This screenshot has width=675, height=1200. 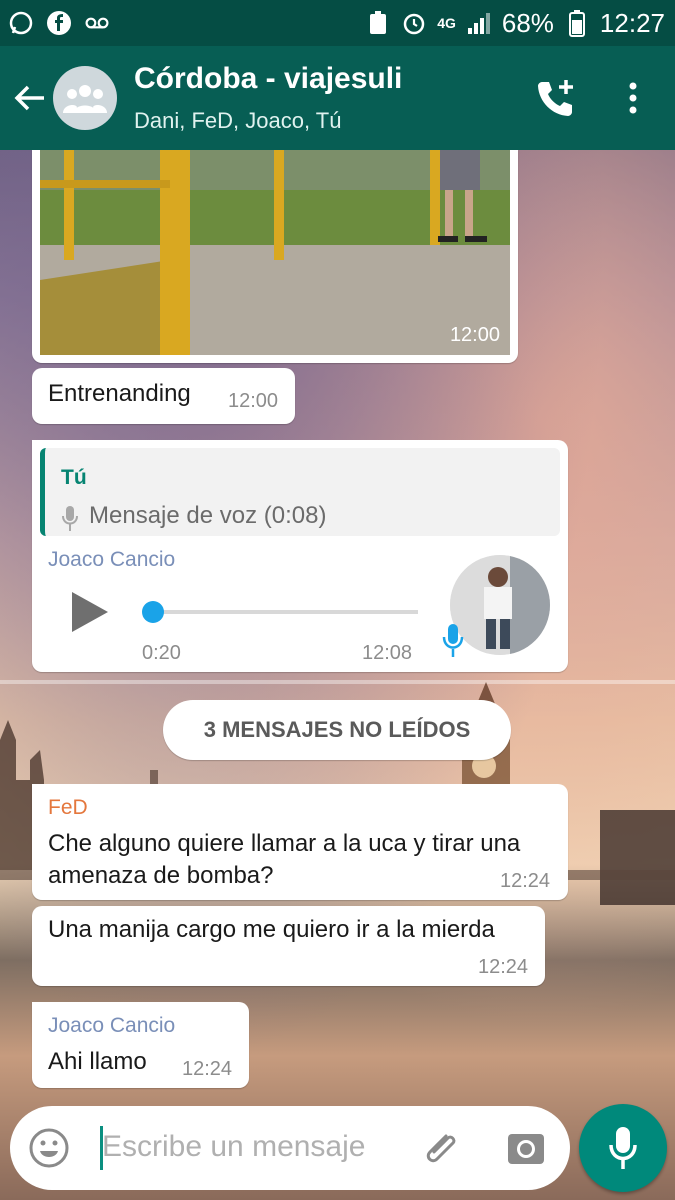 I want to click on chat-header: Córdoba - viajesuli Dani, FeD, Joaco, Tú, so click(x=337, y=98).